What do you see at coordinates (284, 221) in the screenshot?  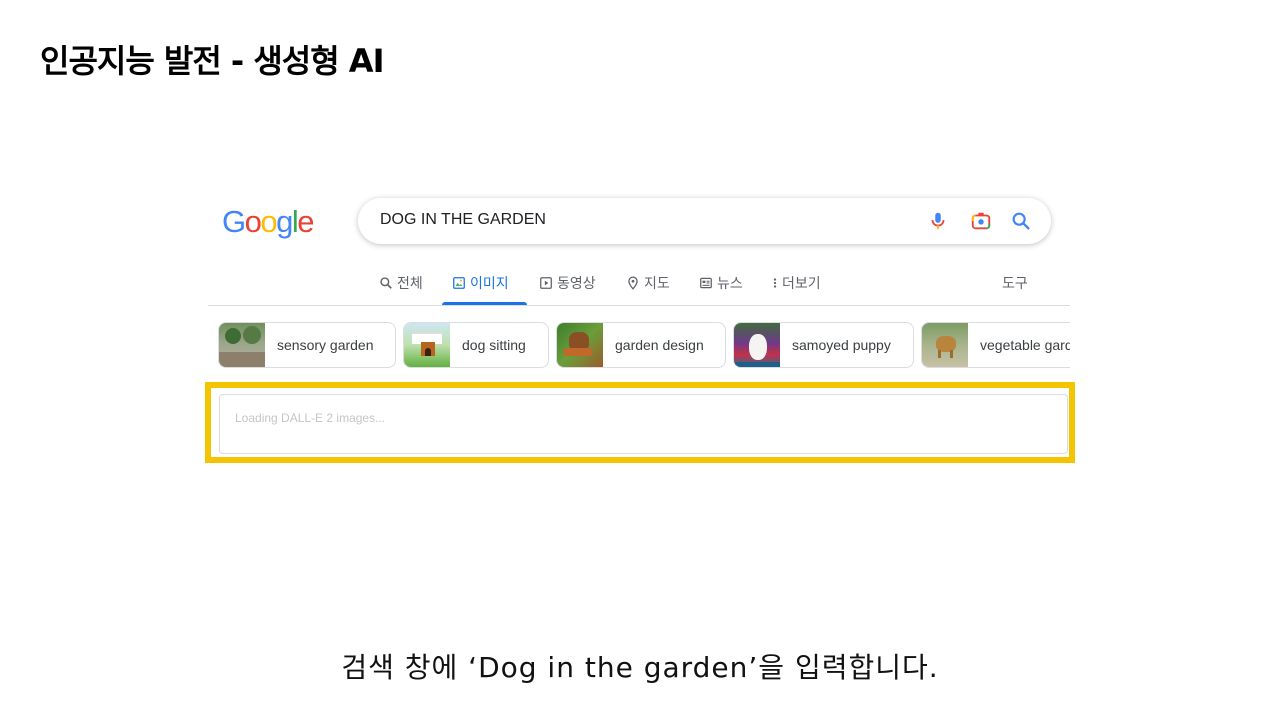 I see `logo-letter: g` at bounding box center [284, 221].